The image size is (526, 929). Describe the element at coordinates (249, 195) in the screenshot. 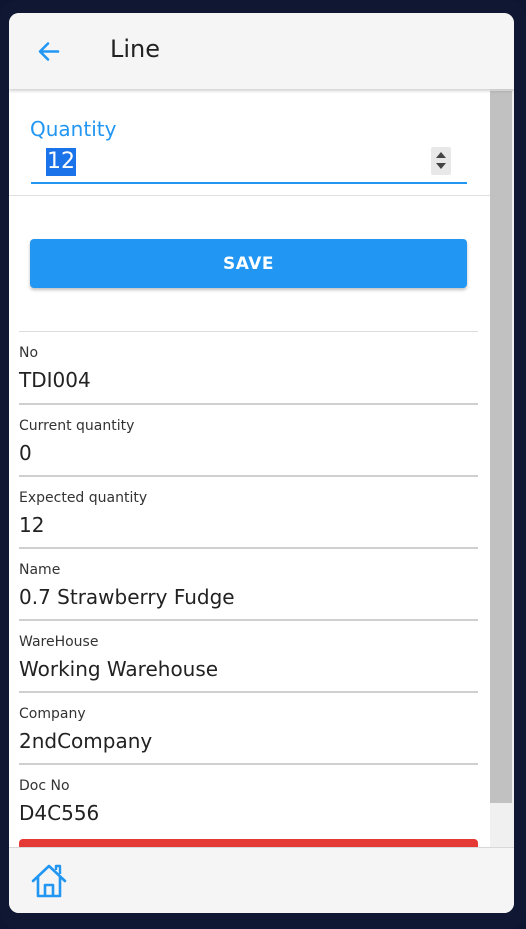

I see `divider` at that location.